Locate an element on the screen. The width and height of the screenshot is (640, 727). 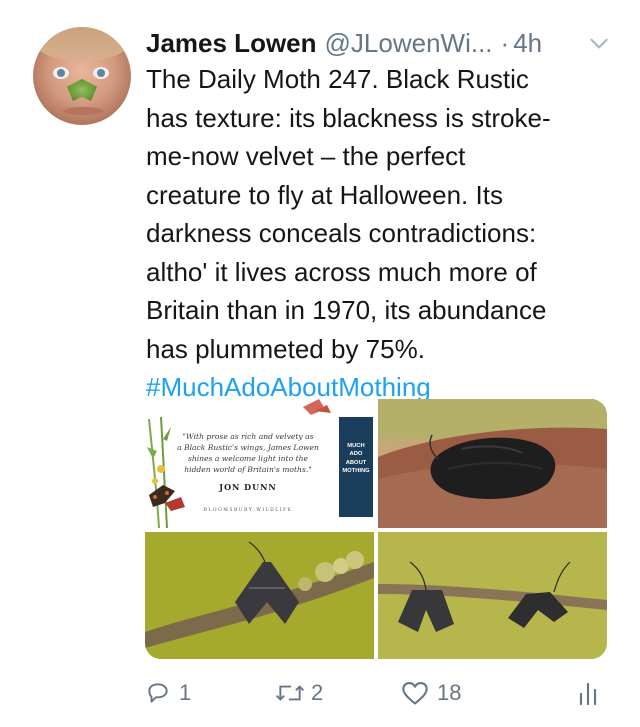
reply-icon is located at coordinates (158, 693).